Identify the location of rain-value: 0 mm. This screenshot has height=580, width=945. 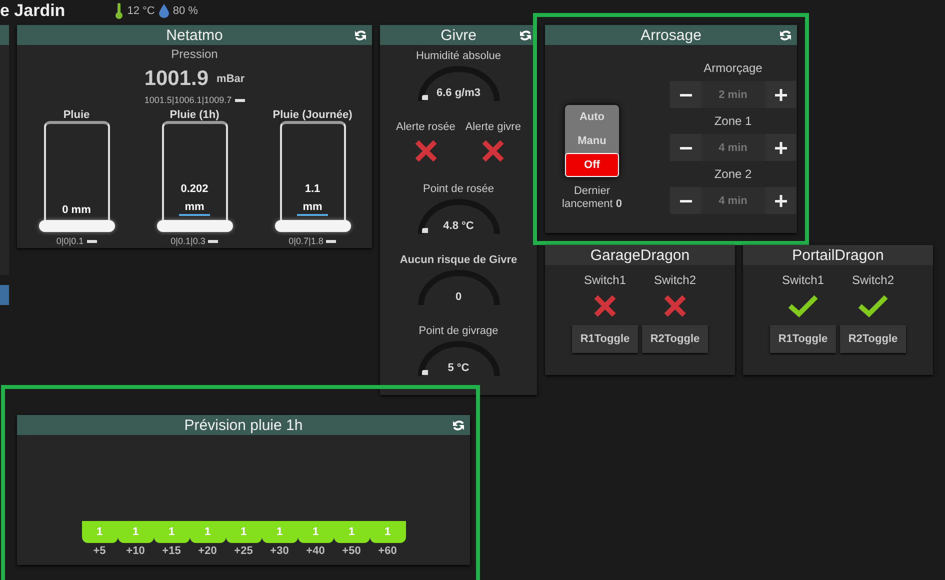
(76, 210).